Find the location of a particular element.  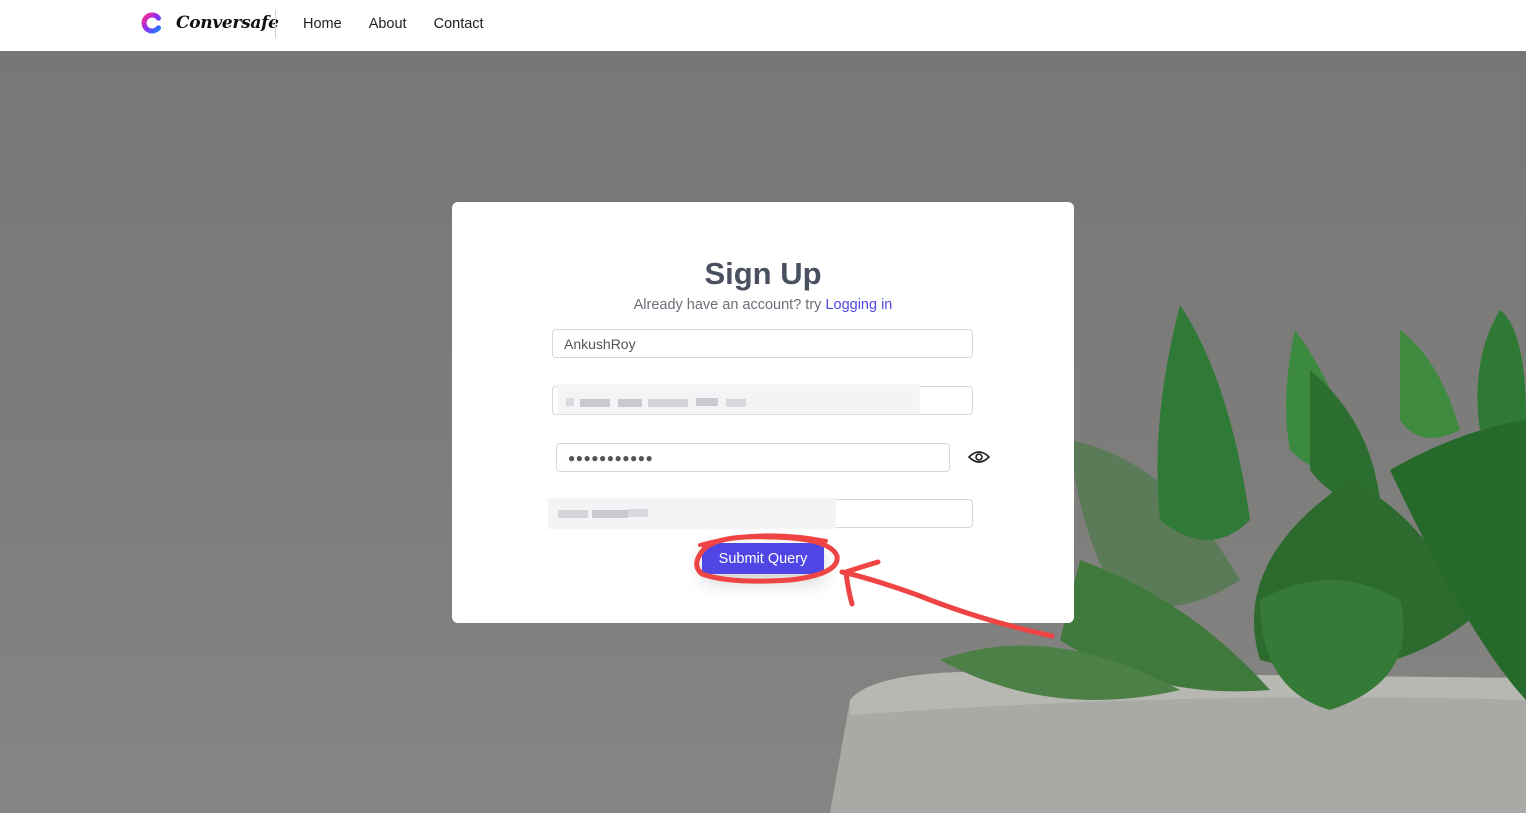

login-prompt-text: Already have an account? try is located at coordinates (729, 305).